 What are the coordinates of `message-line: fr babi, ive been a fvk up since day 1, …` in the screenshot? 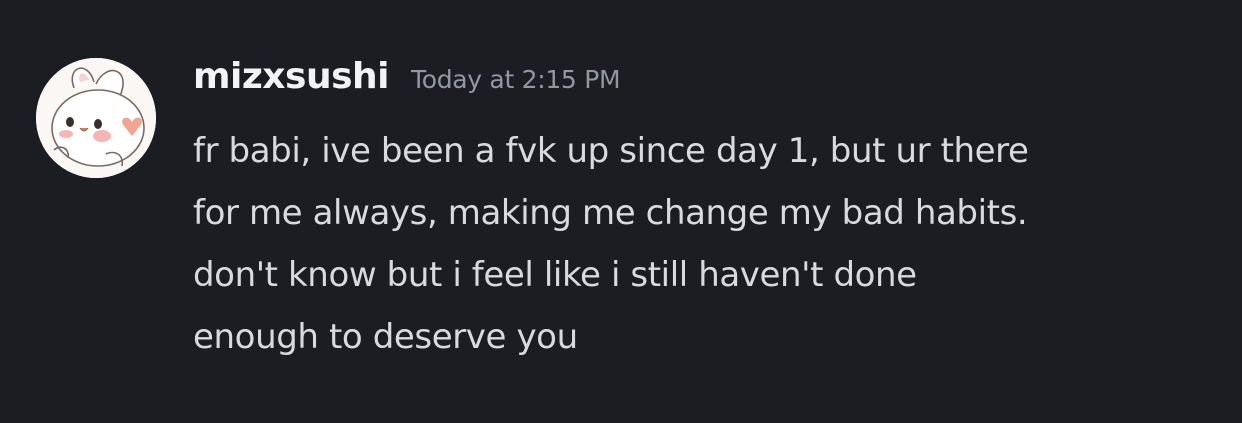 It's located at (611, 151).